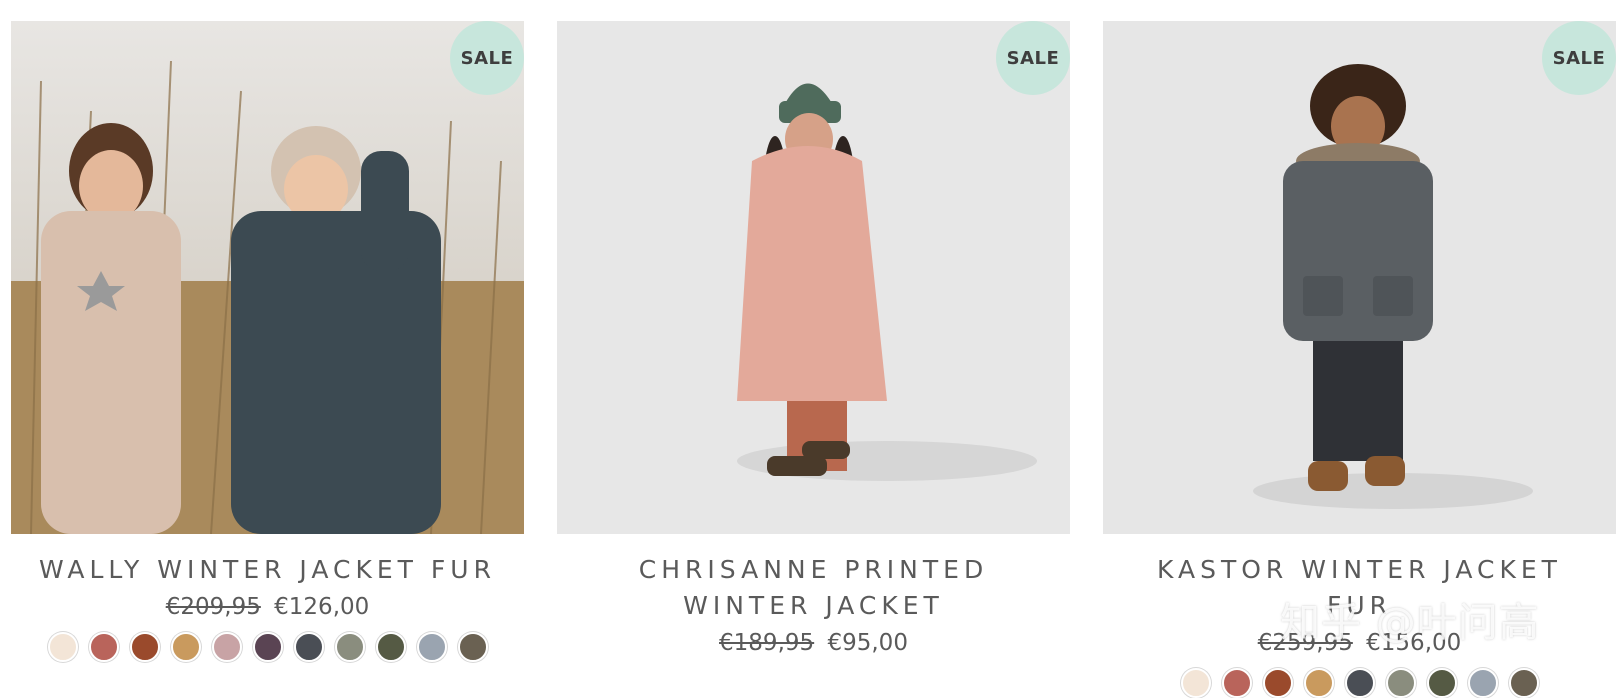 Image resolution: width=1624 pixels, height=698 pixels. What do you see at coordinates (813, 588) in the screenshot?
I see `product-title: CHRISANNE PRINTED WINTER JACKET` at bounding box center [813, 588].